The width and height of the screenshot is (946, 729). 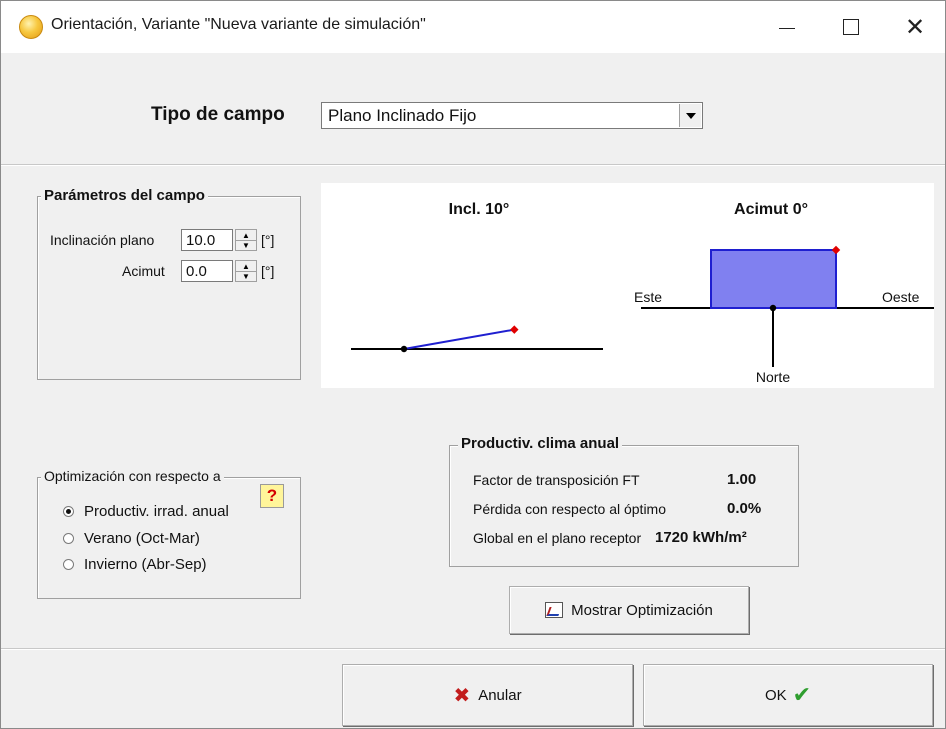 What do you see at coordinates (512, 115) in the screenshot?
I see `field-type-select: Plano Inclinado Fijo` at bounding box center [512, 115].